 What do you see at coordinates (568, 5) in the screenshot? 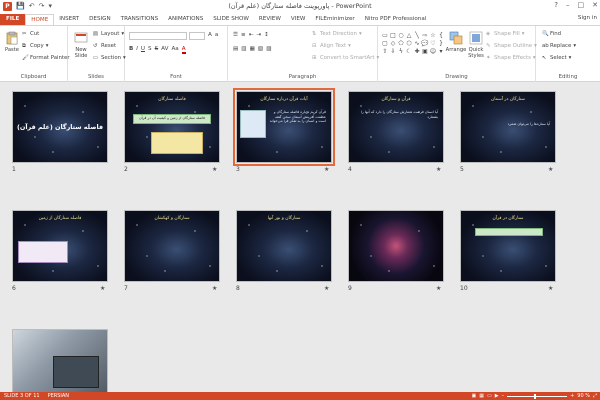
I see `minimize-button: –` at bounding box center [568, 5].